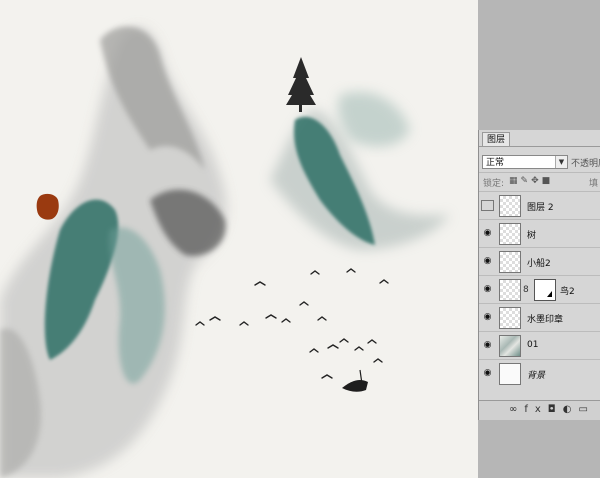 The image size is (600, 478). Describe the element at coordinates (535, 409) in the screenshot. I see `fx-icon: fx` at that location.